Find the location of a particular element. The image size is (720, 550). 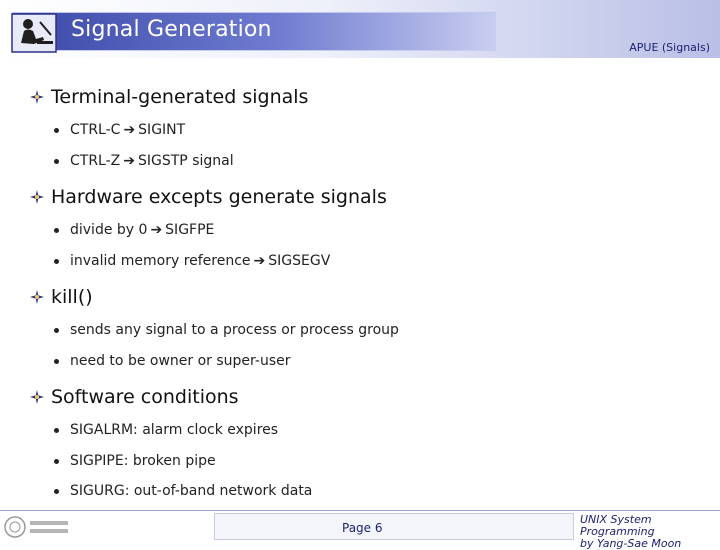

list-item: SIGPIPE: broken pipe is located at coordinates (135, 461).